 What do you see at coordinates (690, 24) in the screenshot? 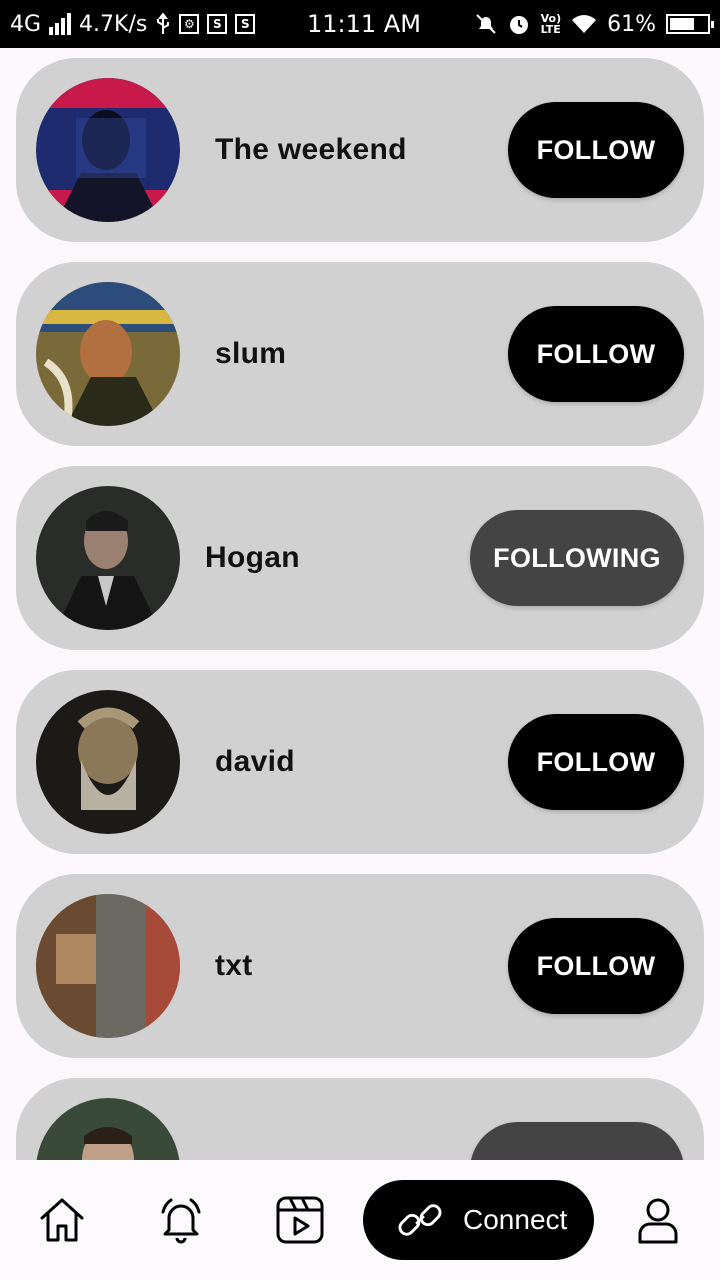
I see `battery-icon` at bounding box center [690, 24].